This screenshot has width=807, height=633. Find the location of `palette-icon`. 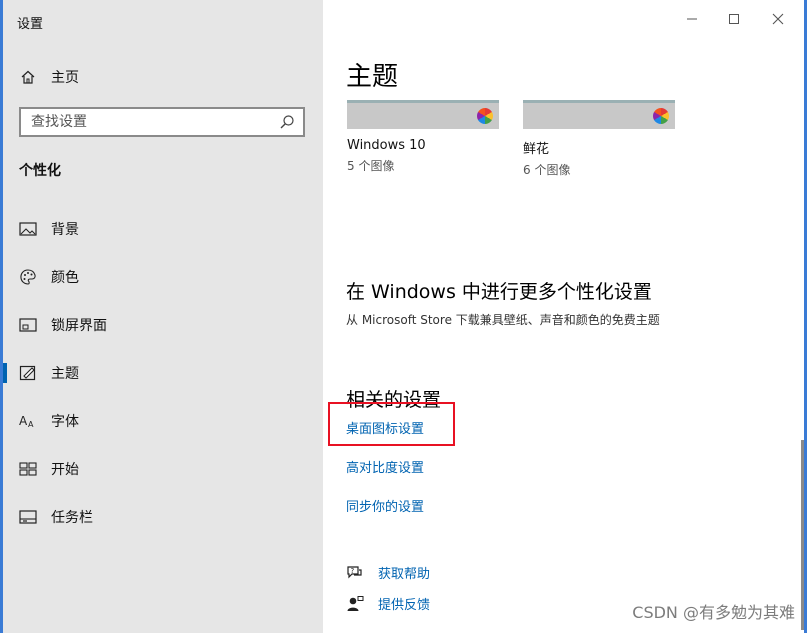

palette-icon is located at coordinates (28, 277).